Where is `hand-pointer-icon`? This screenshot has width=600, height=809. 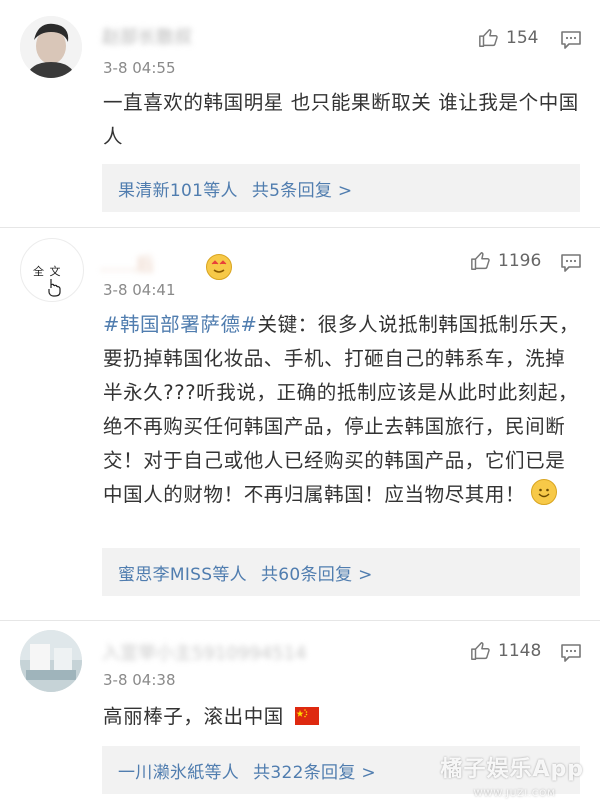 hand-pointer-icon is located at coordinates (54, 288).